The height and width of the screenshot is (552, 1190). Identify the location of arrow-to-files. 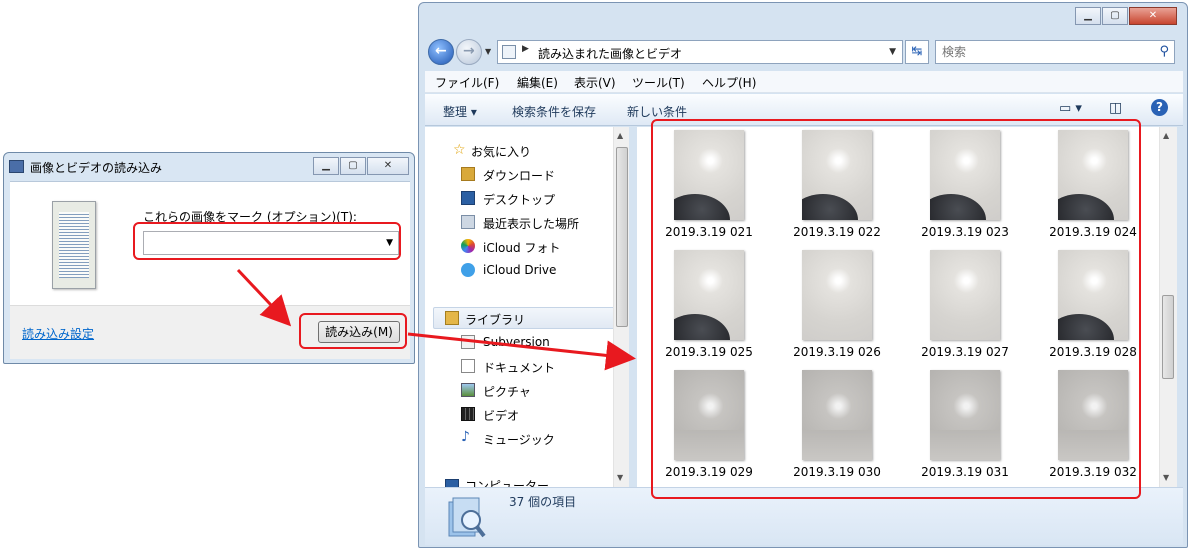
(521, 351).